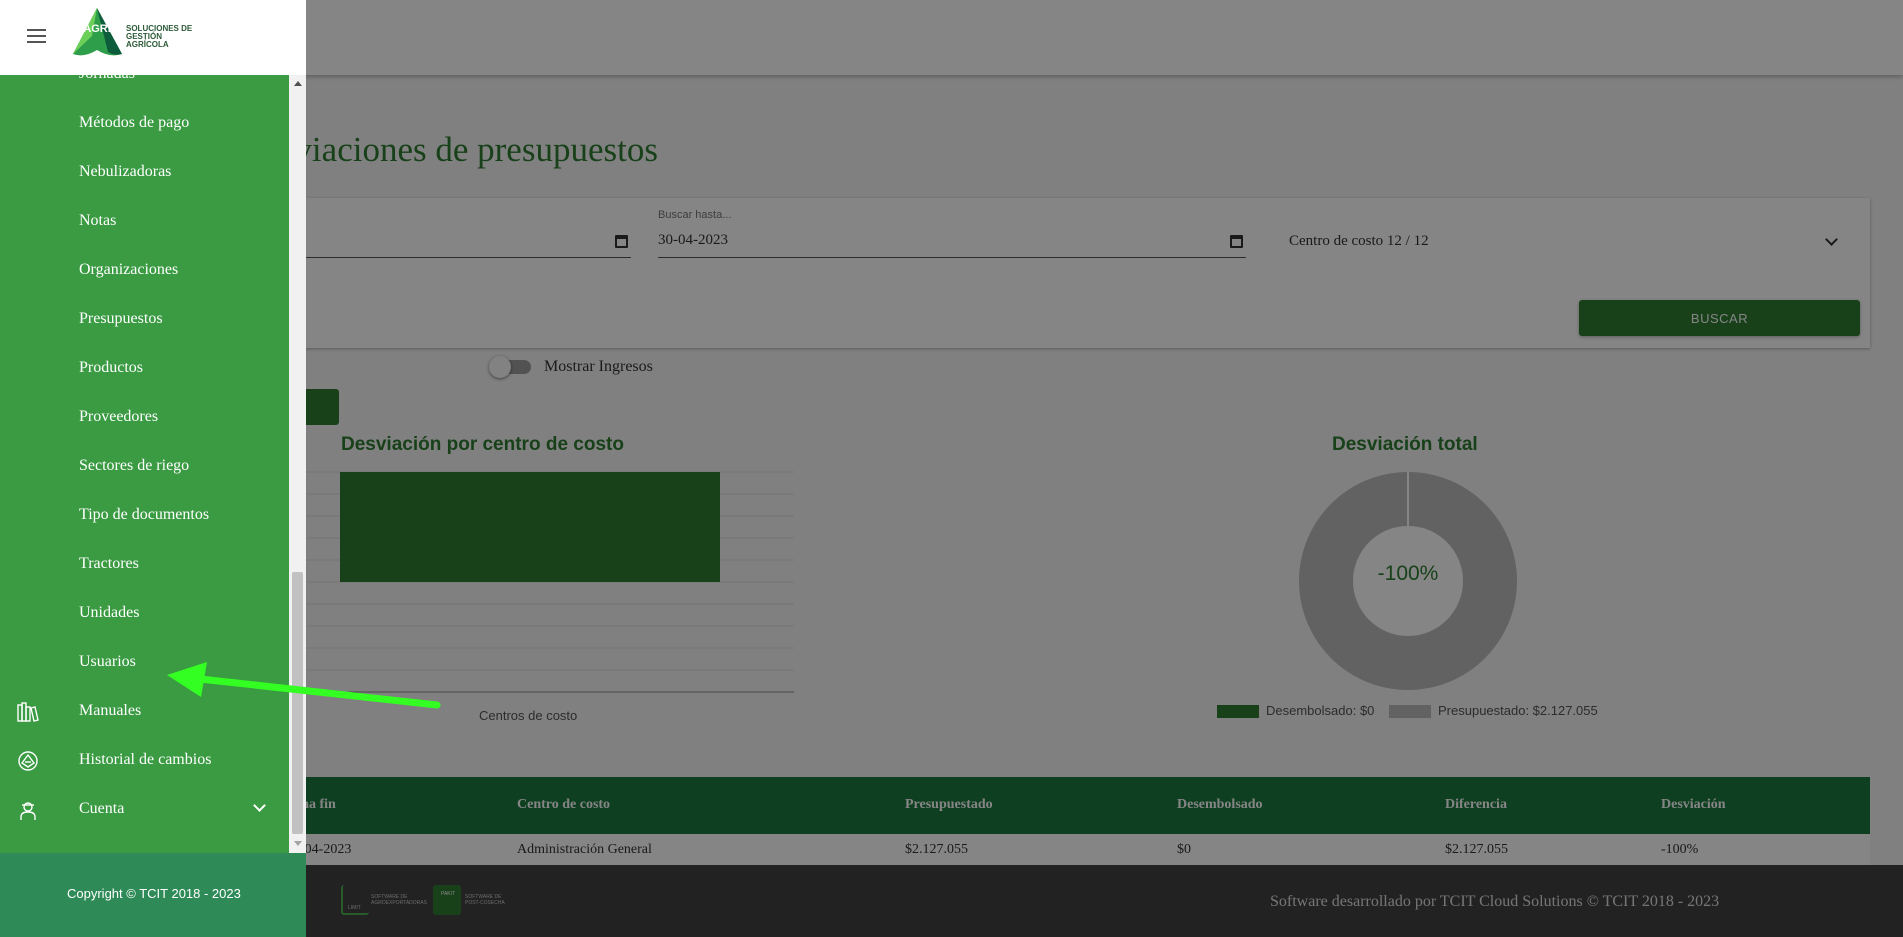 The width and height of the screenshot is (1903, 937). Describe the element at coordinates (144, 87) in the screenshot. I see `sidebar-item-jornadas: Jornadas` at that location.